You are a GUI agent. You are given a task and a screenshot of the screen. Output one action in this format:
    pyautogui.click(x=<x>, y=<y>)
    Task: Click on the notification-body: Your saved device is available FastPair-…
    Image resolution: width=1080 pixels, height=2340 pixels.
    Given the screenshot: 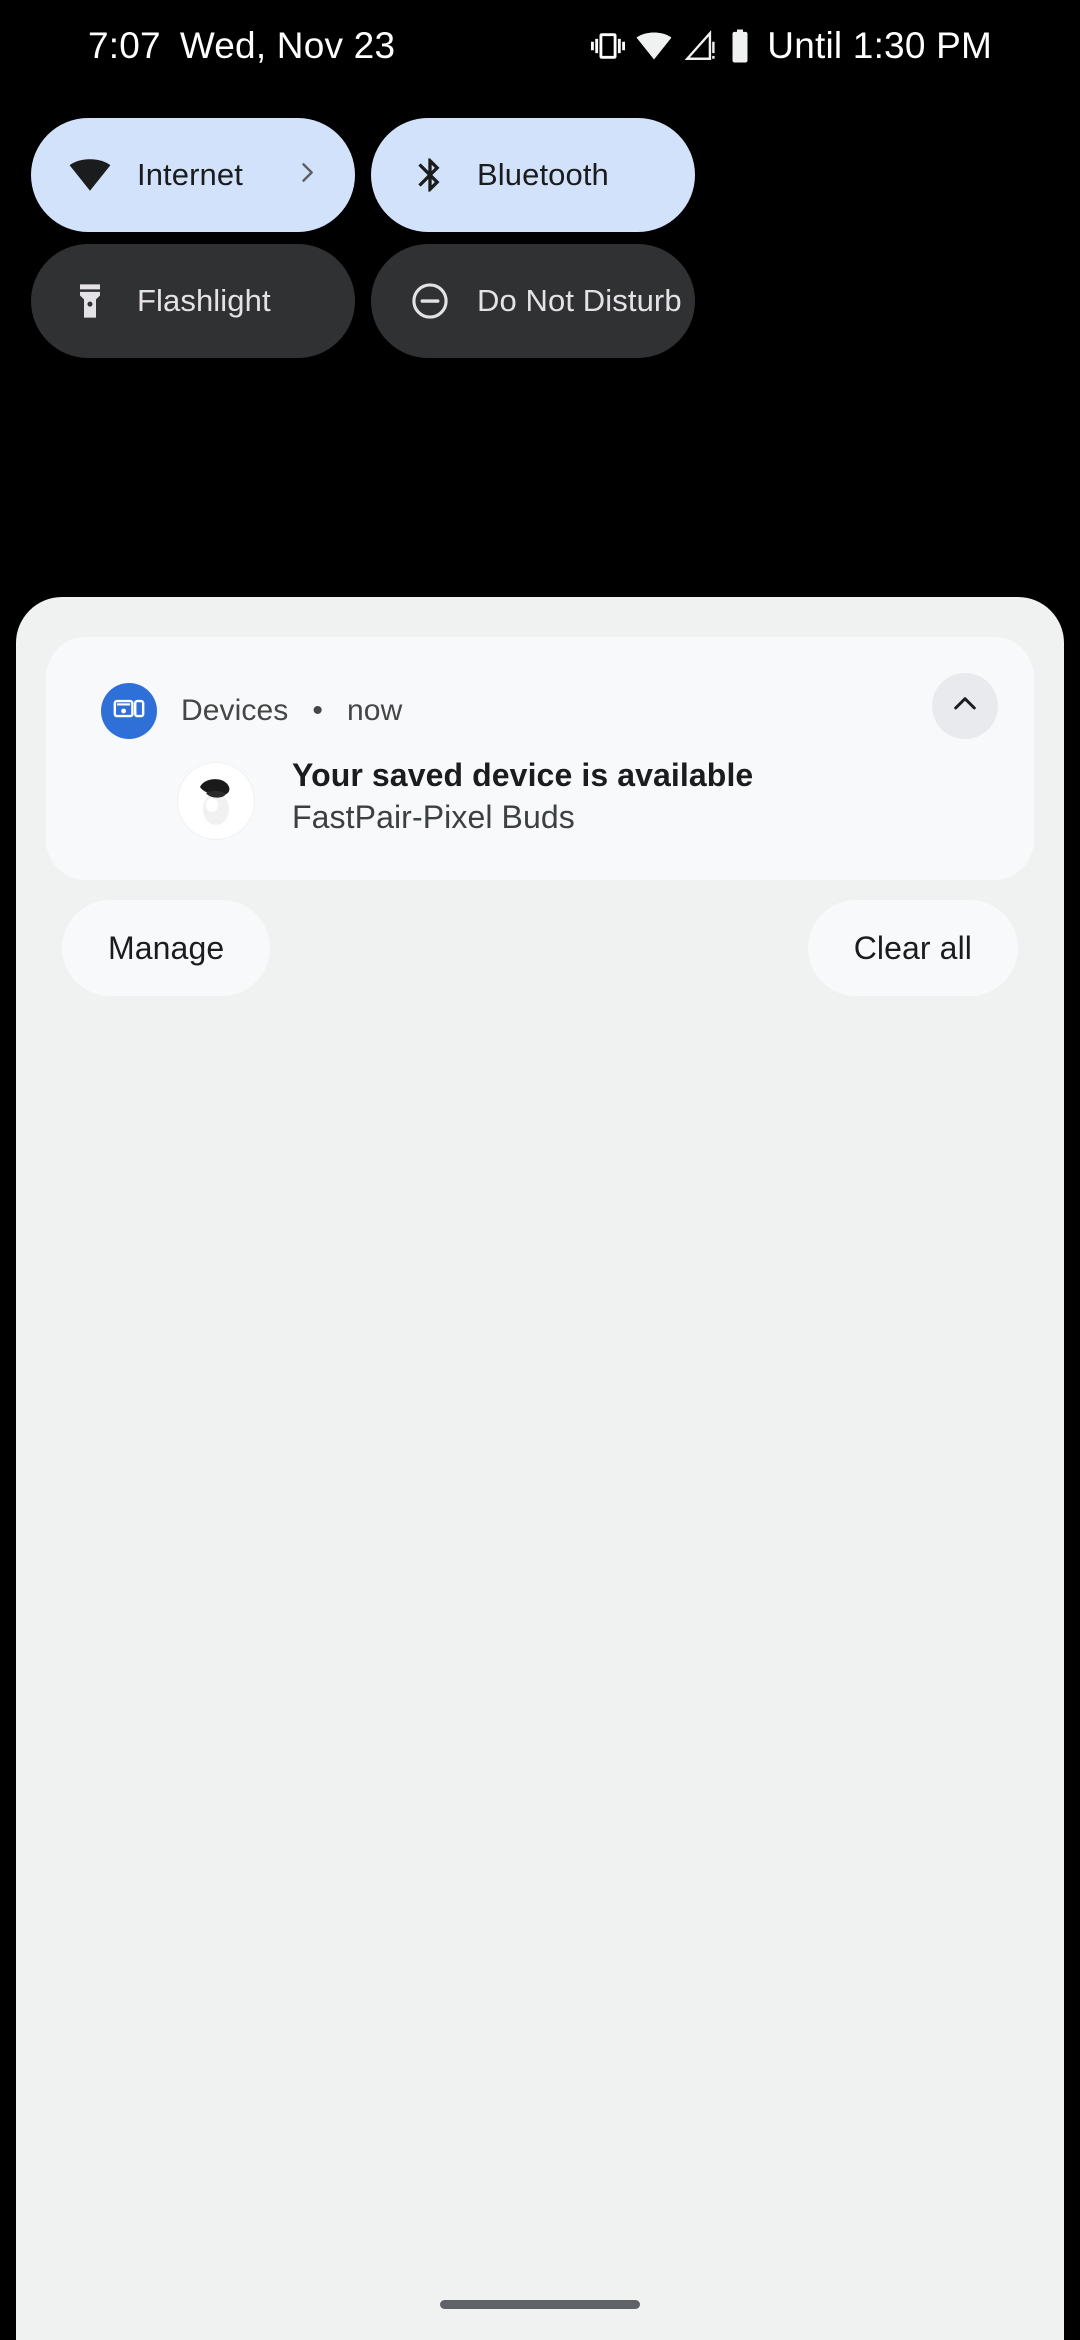 What is the action you would take?
    pyautogui.click(x=465, y=798)
    